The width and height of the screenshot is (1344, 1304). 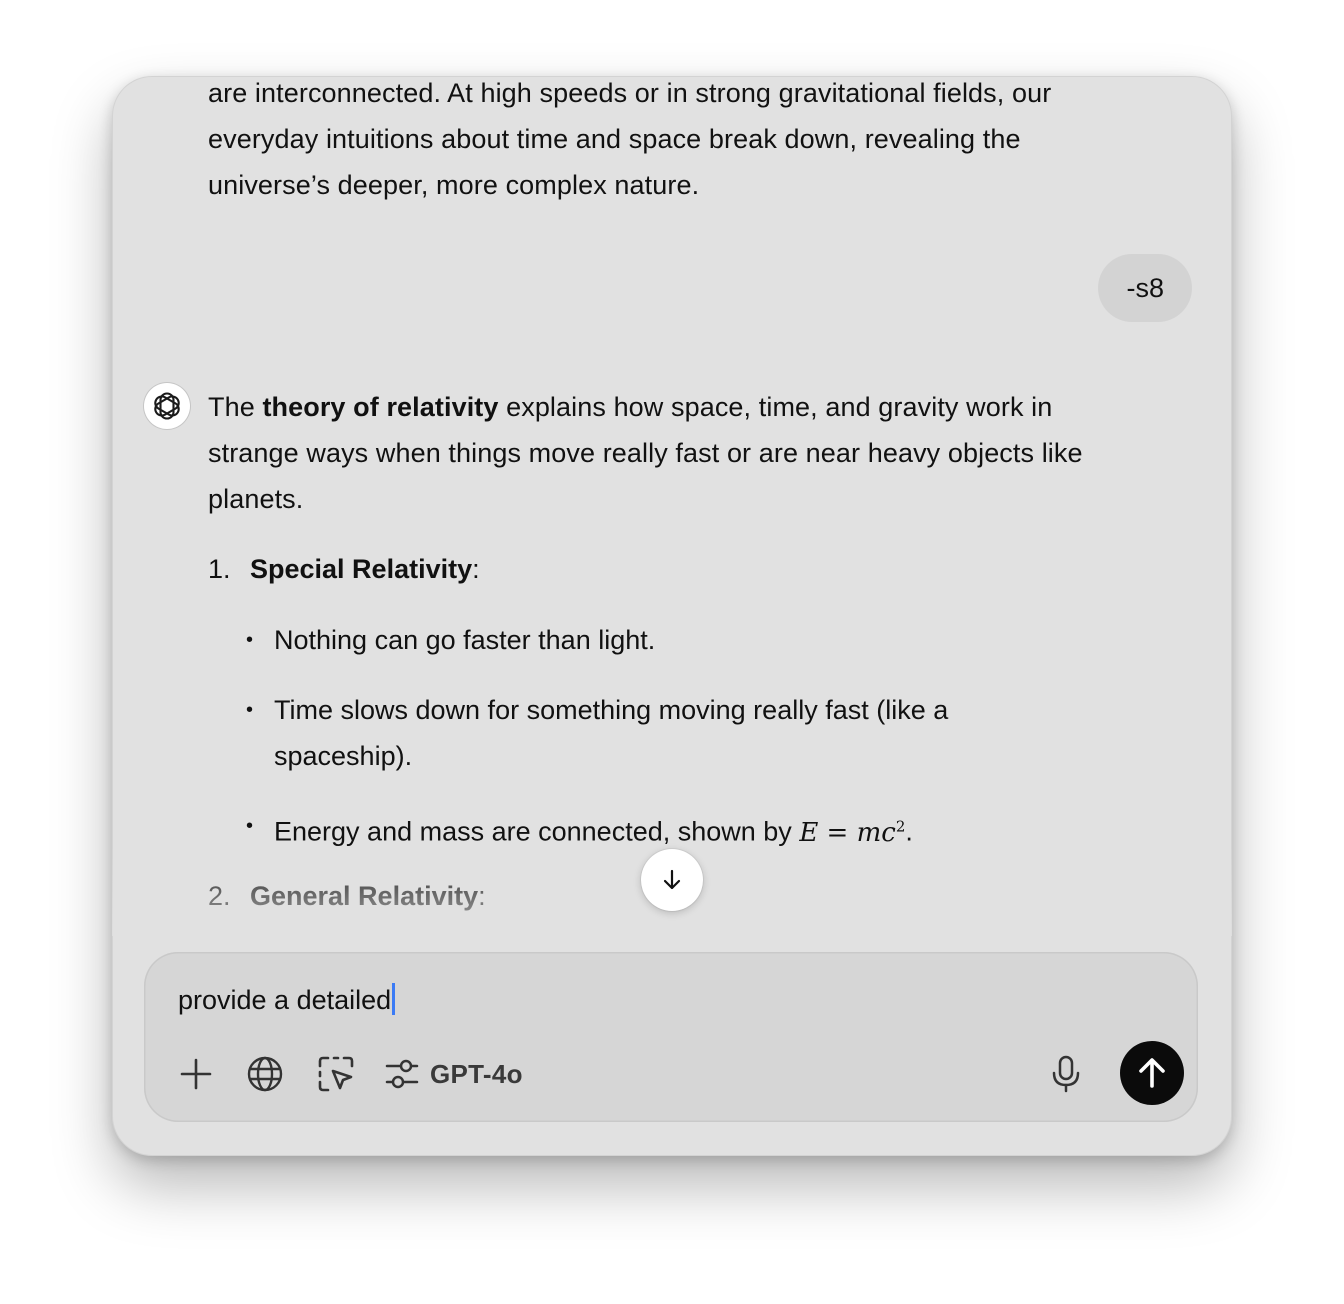 I want to click on model-selector-button: GPT-4o, so click(x=453, y=1074).